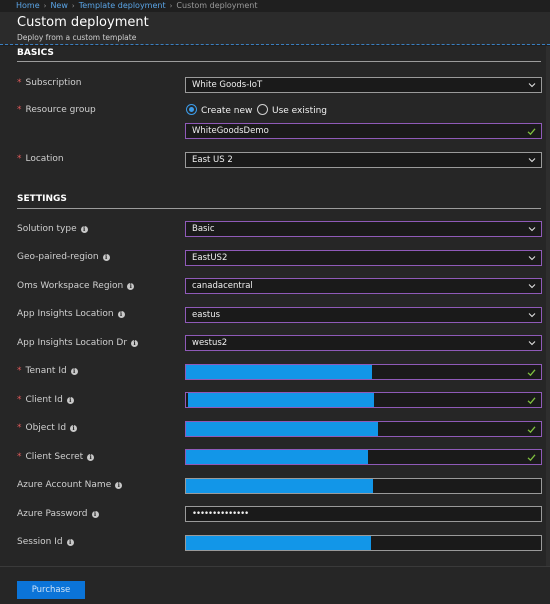 The image size is (550, 604). Describe the element at coordinates (363, 343) in the screenshot. I see `app-insights-location-dr-select: westus2` at that location.